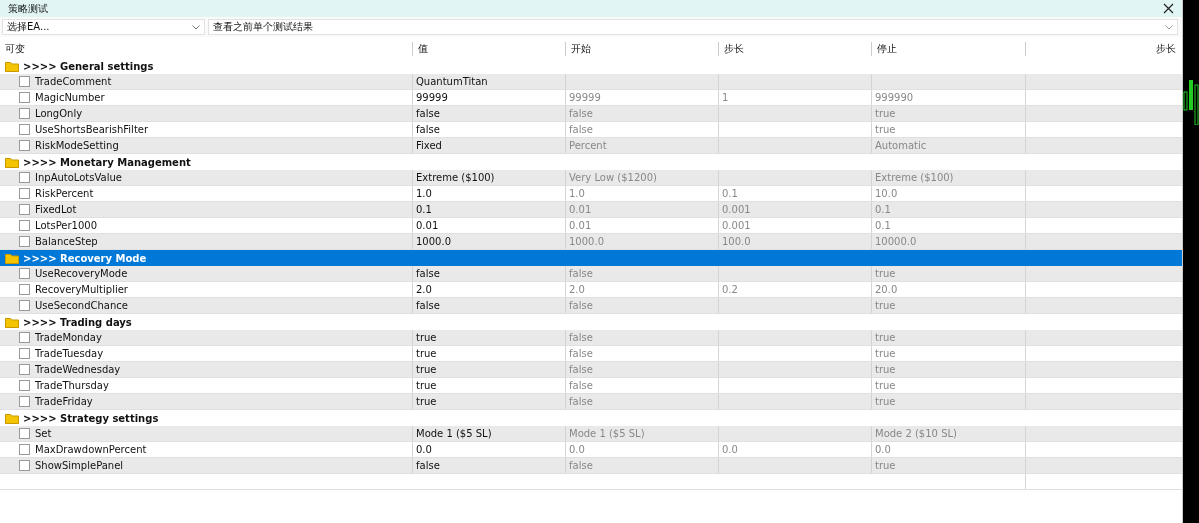 The height and width of the screenshot is (523, 1199). What do you see at coordinates (591, 258) in the screenshot?
I see `group-row: >>>> Recovery Mode` at bounding box center [591, 258].